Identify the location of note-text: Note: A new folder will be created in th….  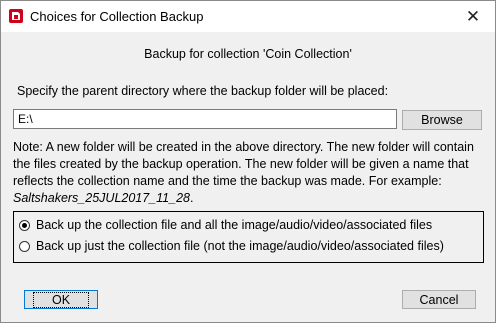
(243, 164).